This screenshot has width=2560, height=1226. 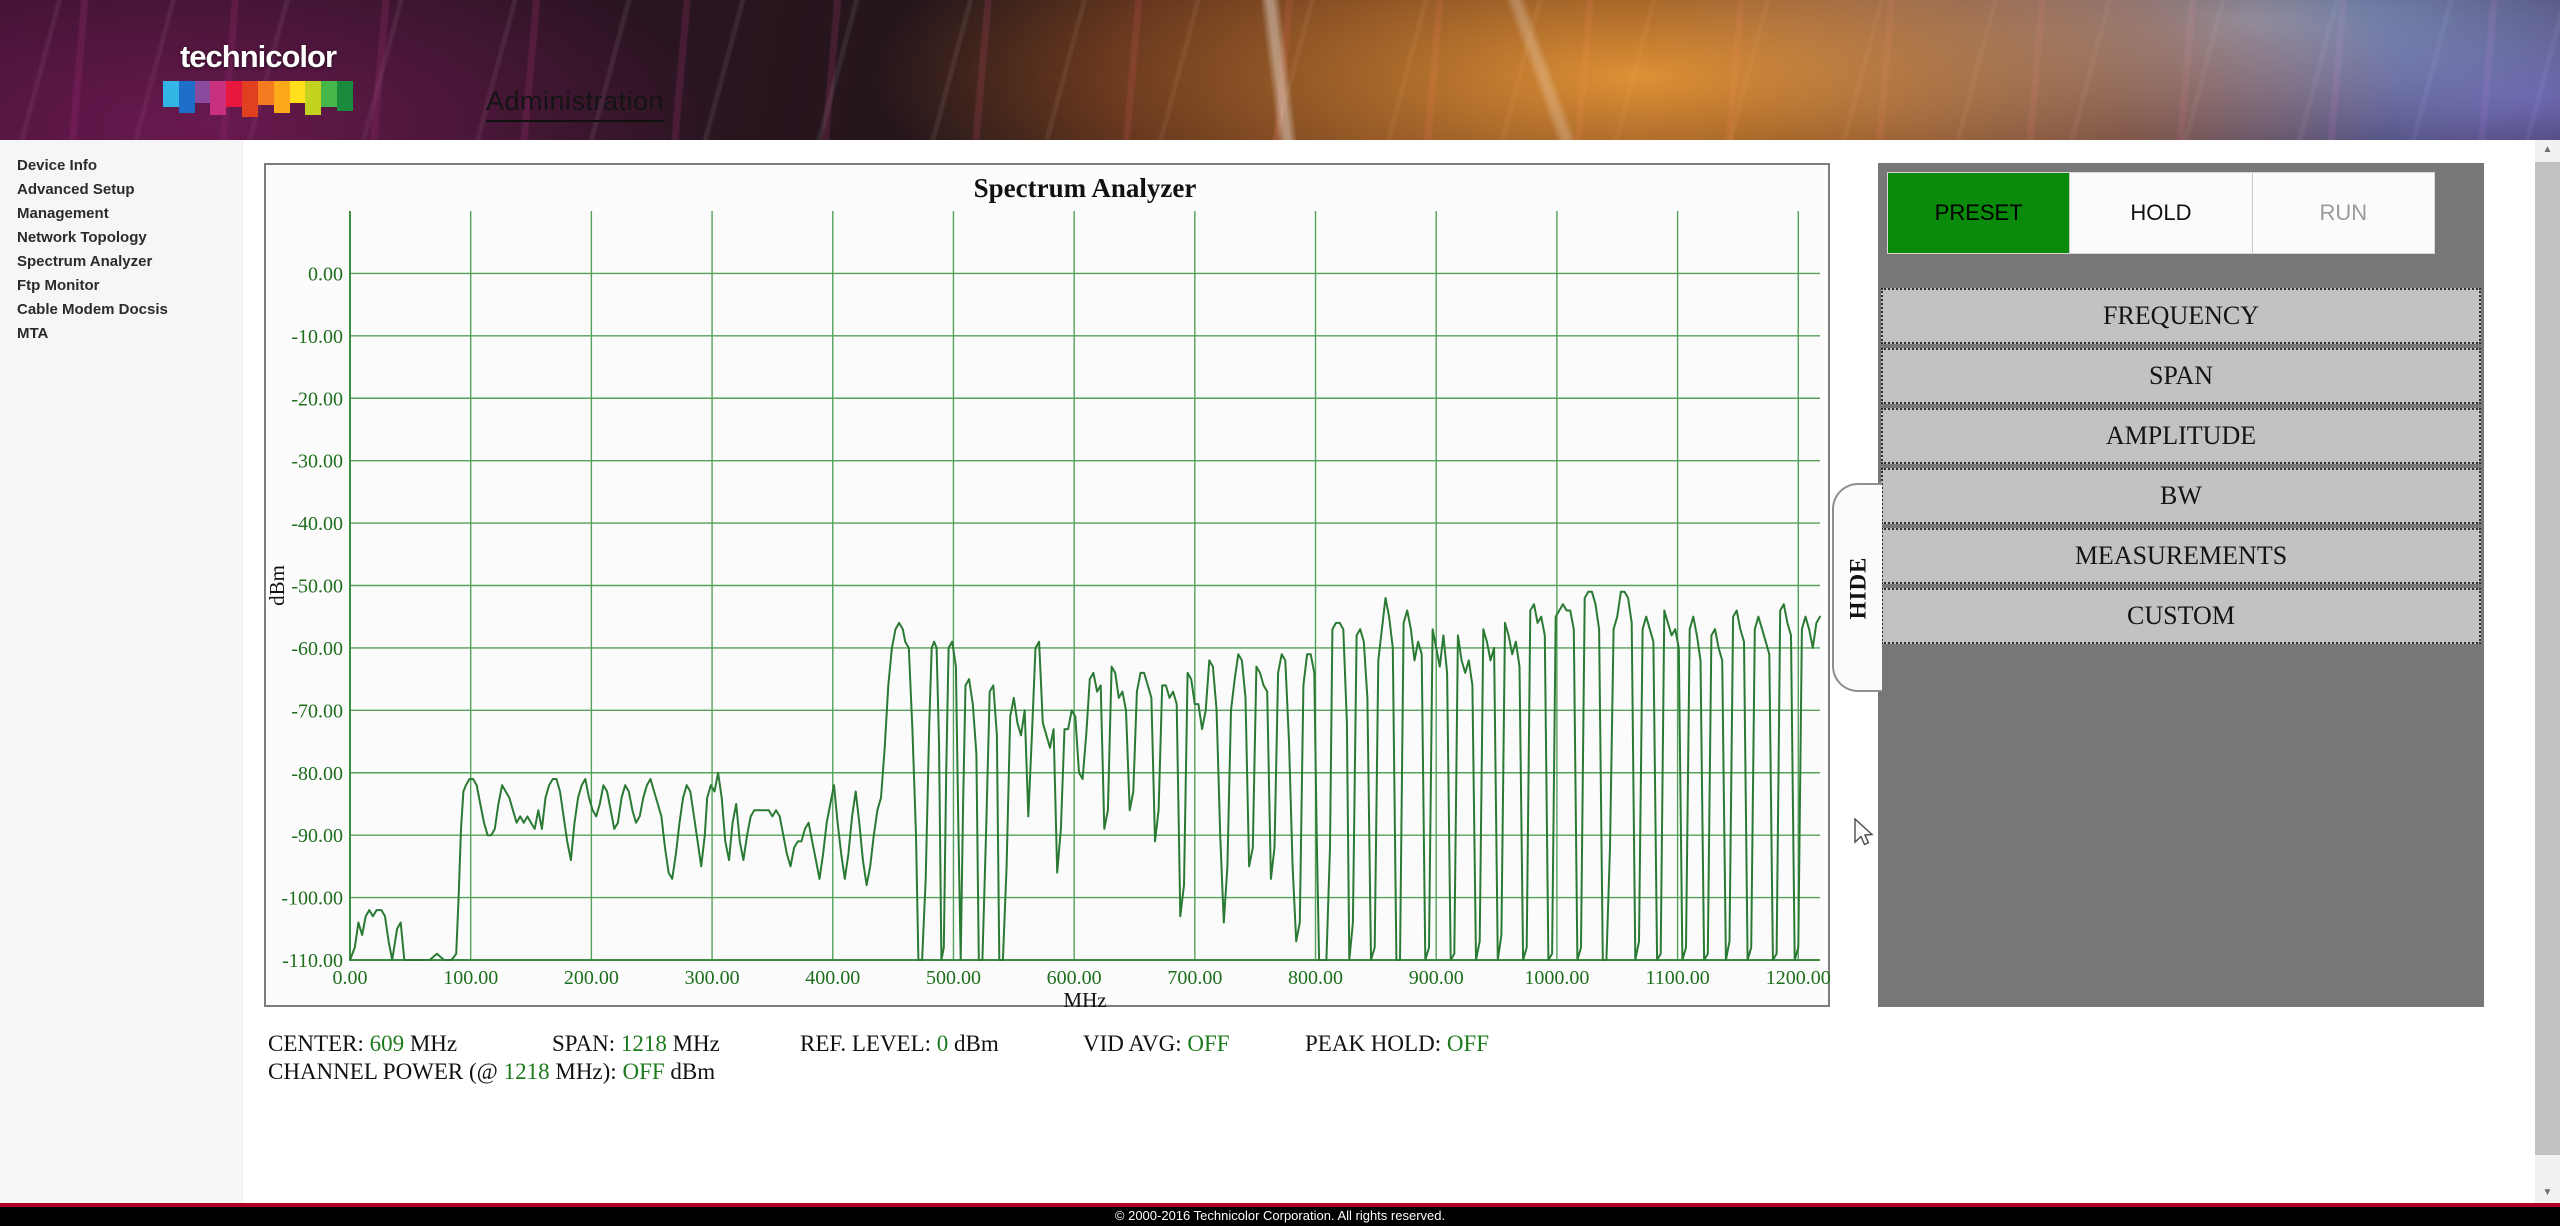 What do you see at coordinates (2181, 556) in the screenshot?
I see `measurements-menu-button: MEASUREMENTS` at bounding box center [2181, 556].